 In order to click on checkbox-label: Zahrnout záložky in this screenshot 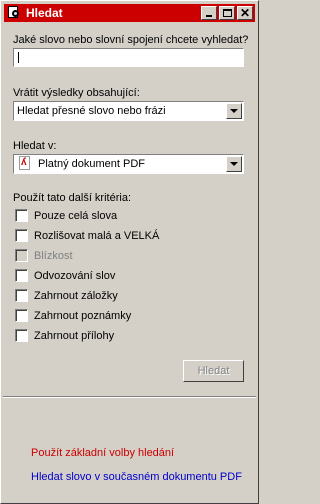, I will do `click(76, 295)`.